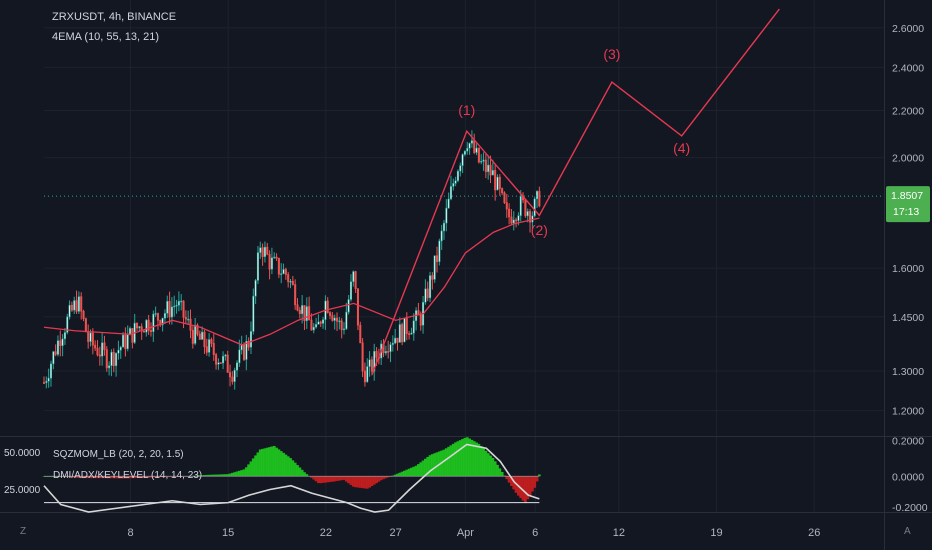 The image size is (932, 550). What do you see at coordinates (716, 533) in the screenshot?
I see `time-axis-label: 19` at bounding box center [716, 533].